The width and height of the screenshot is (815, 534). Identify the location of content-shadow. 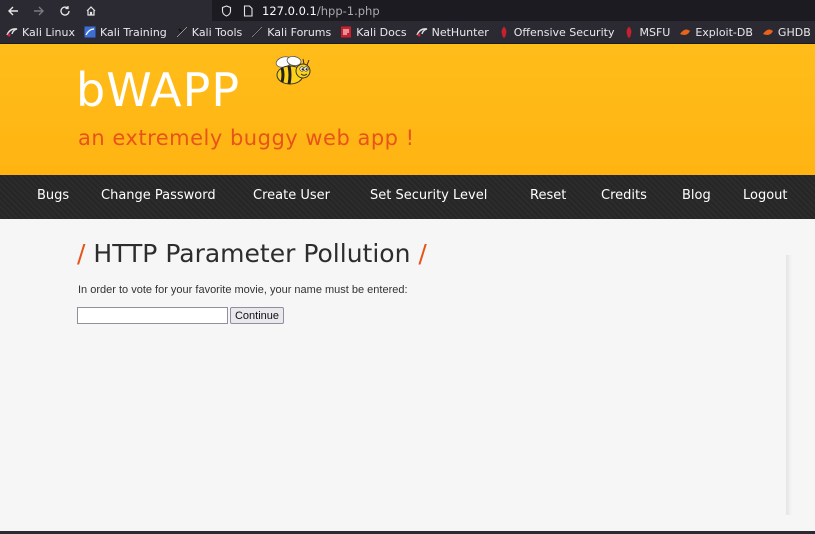
(789, 385).